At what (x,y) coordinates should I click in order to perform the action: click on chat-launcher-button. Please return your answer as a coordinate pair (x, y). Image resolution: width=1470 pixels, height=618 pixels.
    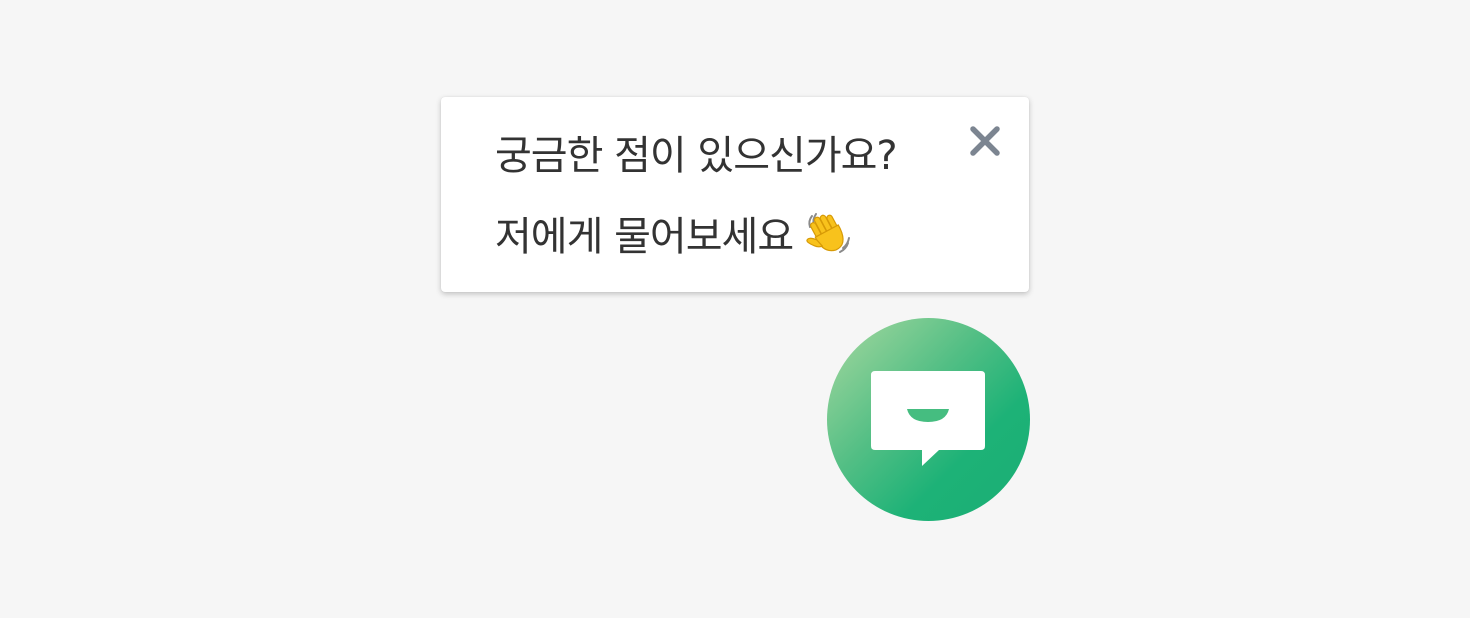
    Looking at the image, I should click on (928, 419).